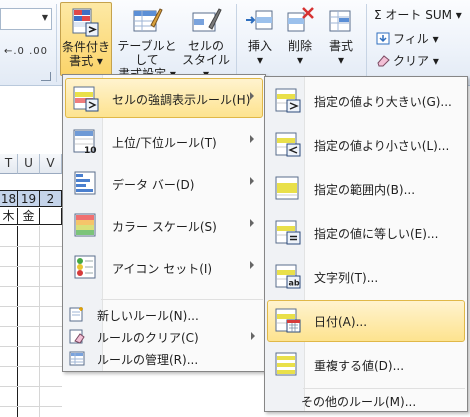 The image size is (470, 417). Describe the element at coordinates (341, 39) in the screenshot. I see `format-button: 書式 ▾` at that location.